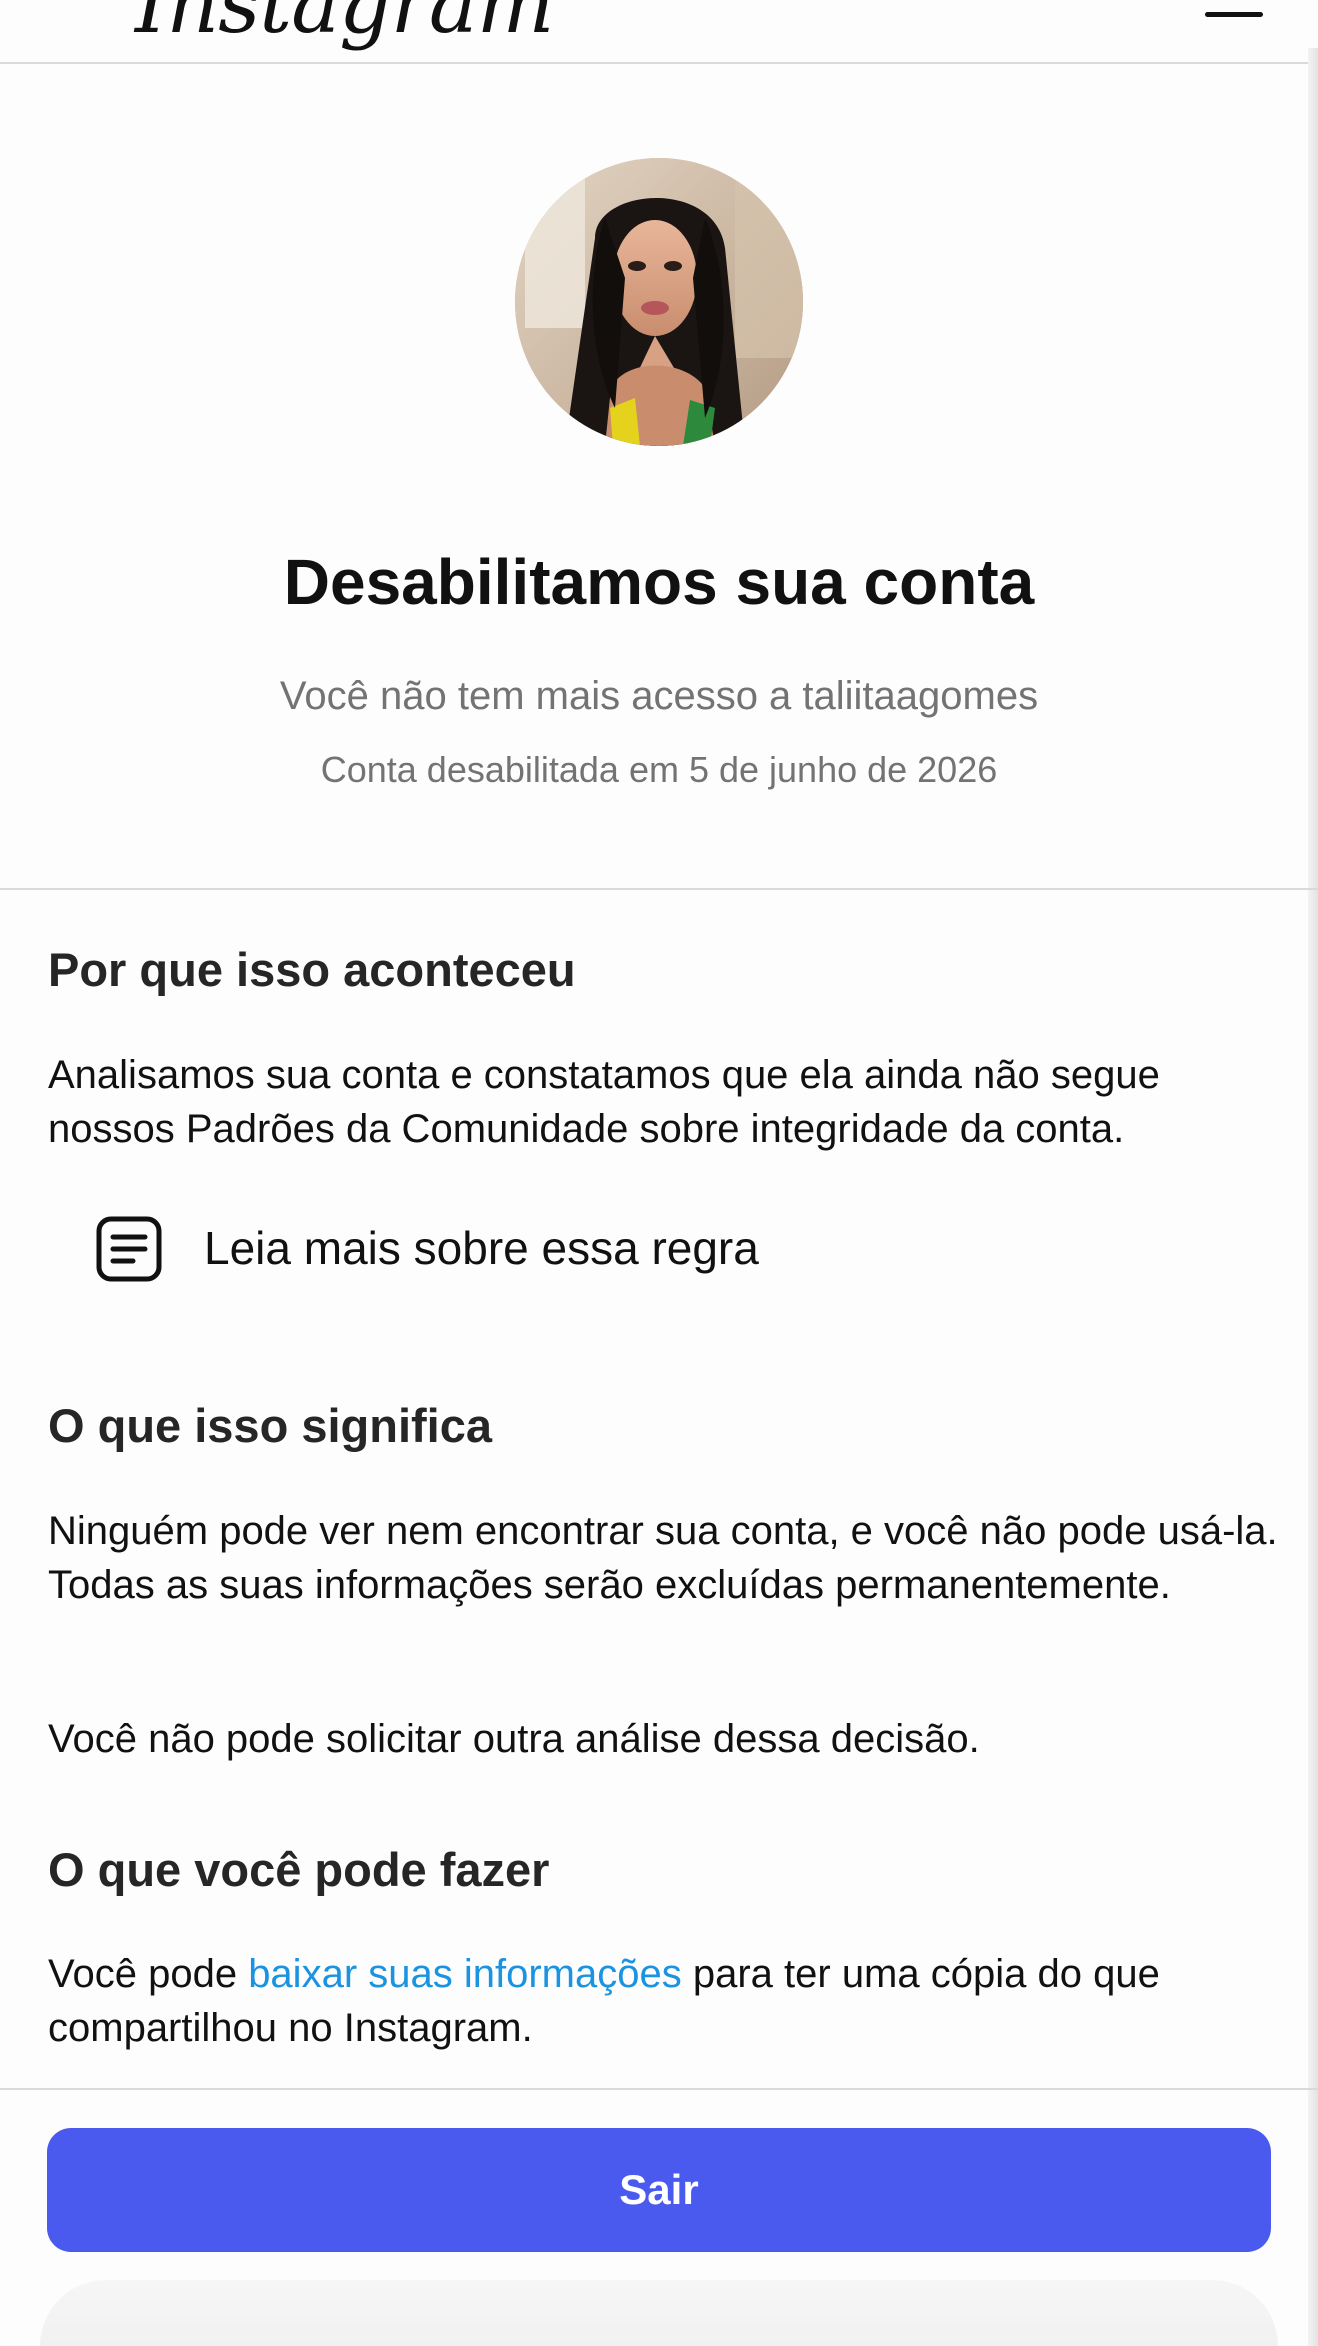  Describe the element at coordinates (659, 889) in the screenshot. I see `section-divider` at that location.